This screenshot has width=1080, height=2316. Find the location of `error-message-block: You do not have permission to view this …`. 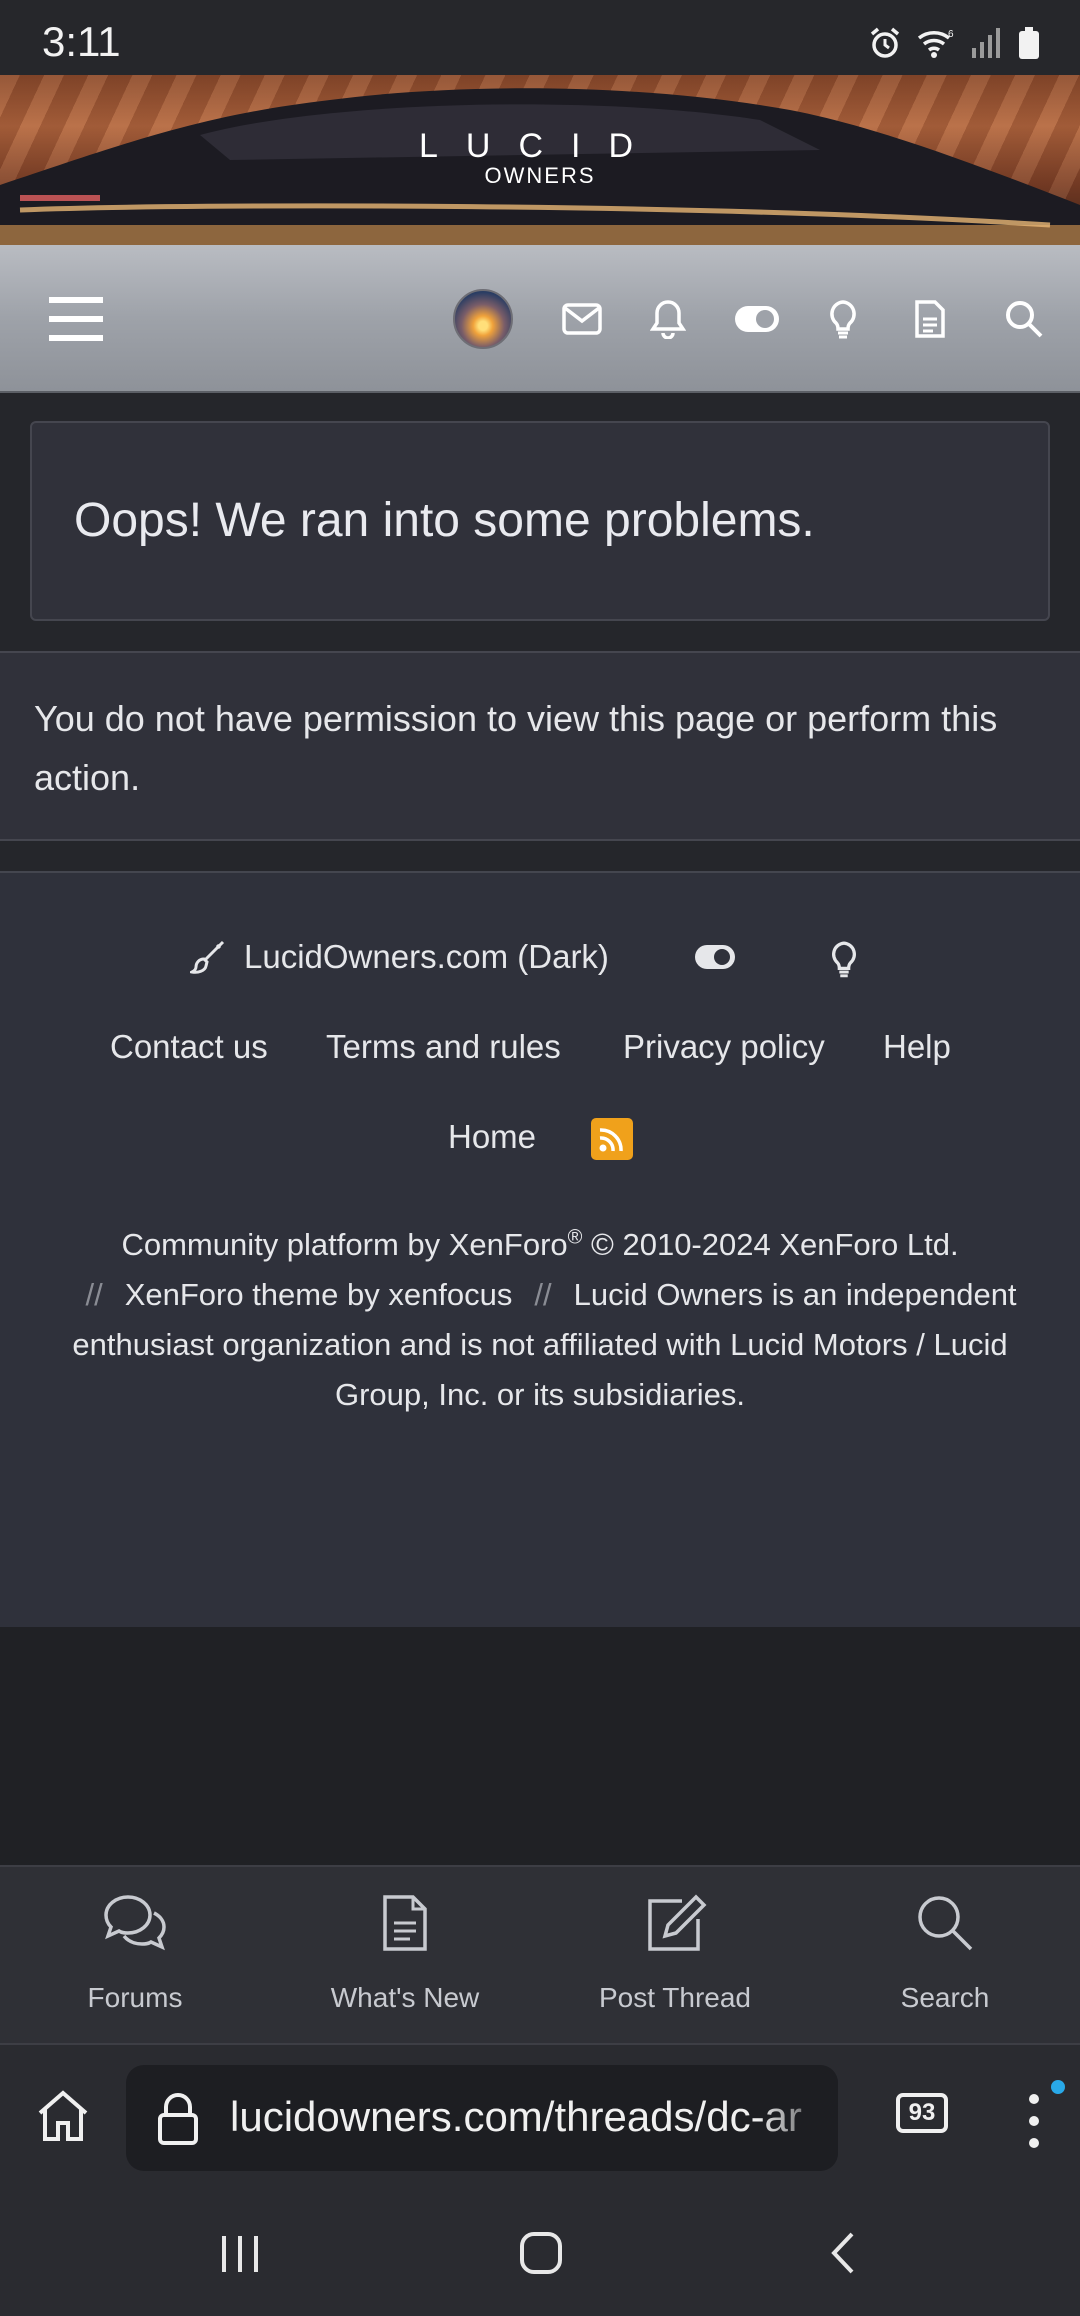

error-message-block: You do not have permission to view this … is located at coordinates (540, 746).